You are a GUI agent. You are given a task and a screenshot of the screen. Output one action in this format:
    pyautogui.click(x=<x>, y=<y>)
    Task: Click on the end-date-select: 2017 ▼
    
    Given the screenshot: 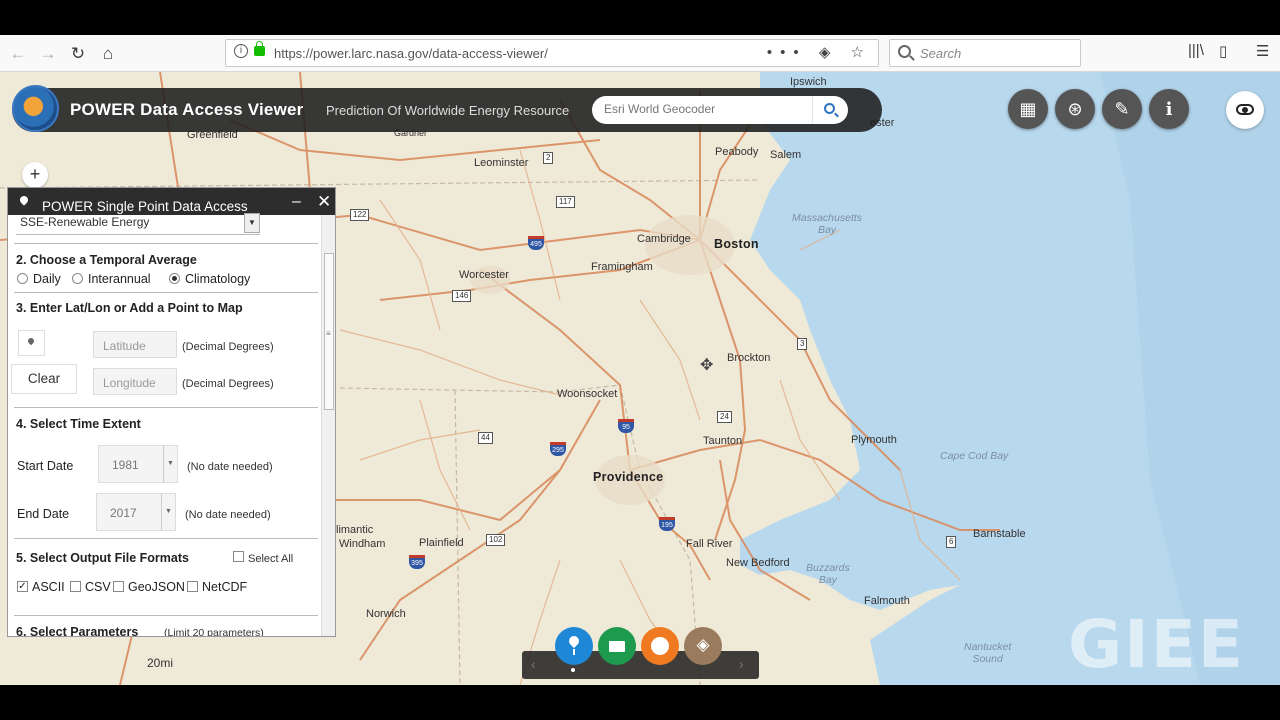 What is the action you would take?
    pyautogui.click(x=136, y=512)
    